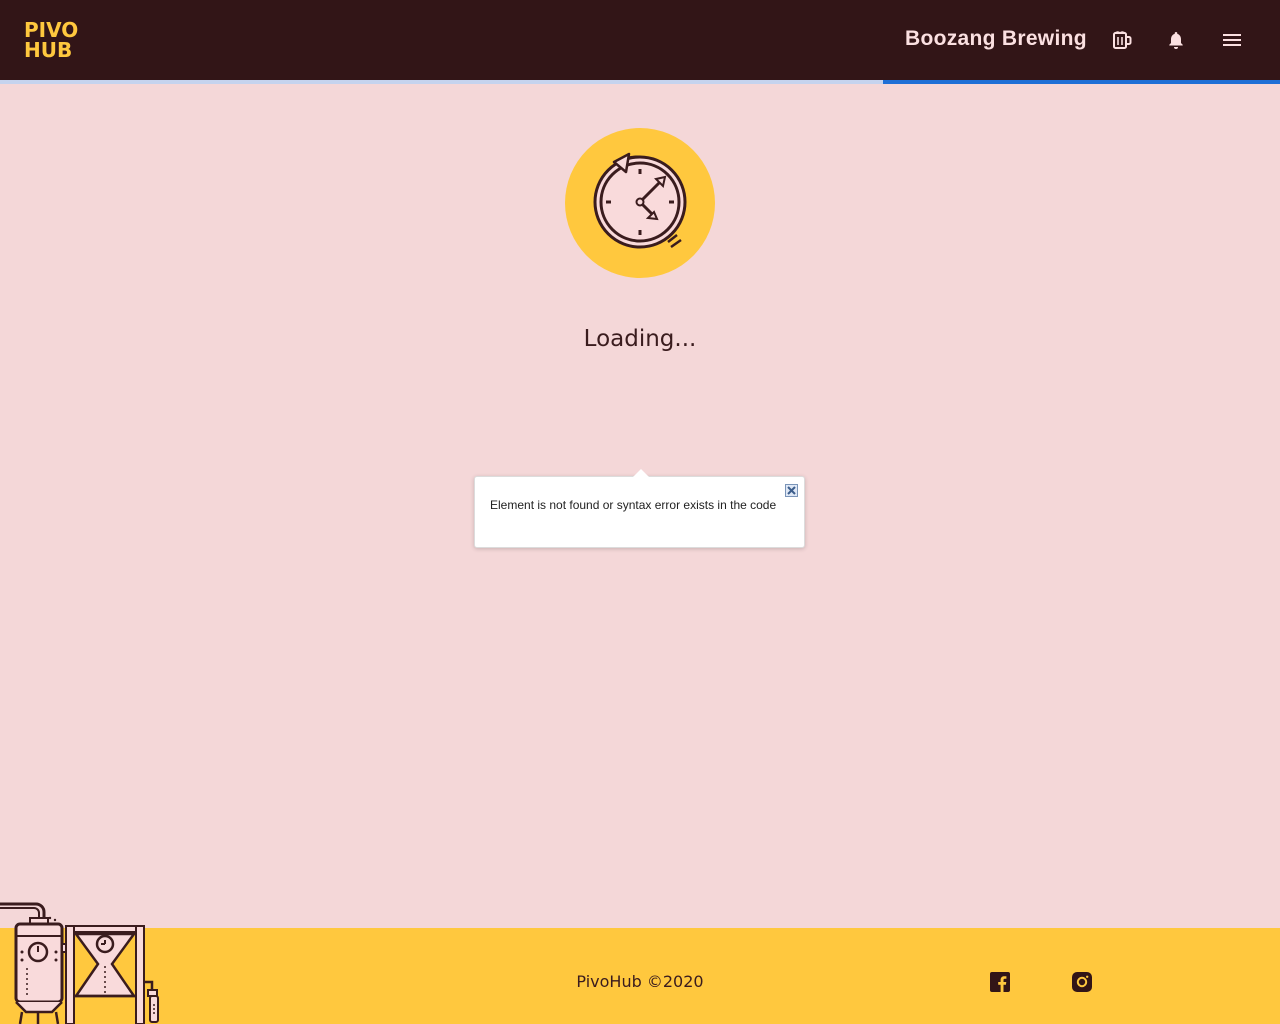 Image resolution: width=1280 pixels, height=1024 pixels. Describe the element at coordinates (996, 39) in the screenshot. I see `brewery-name: Boozang Brewing` at that location.